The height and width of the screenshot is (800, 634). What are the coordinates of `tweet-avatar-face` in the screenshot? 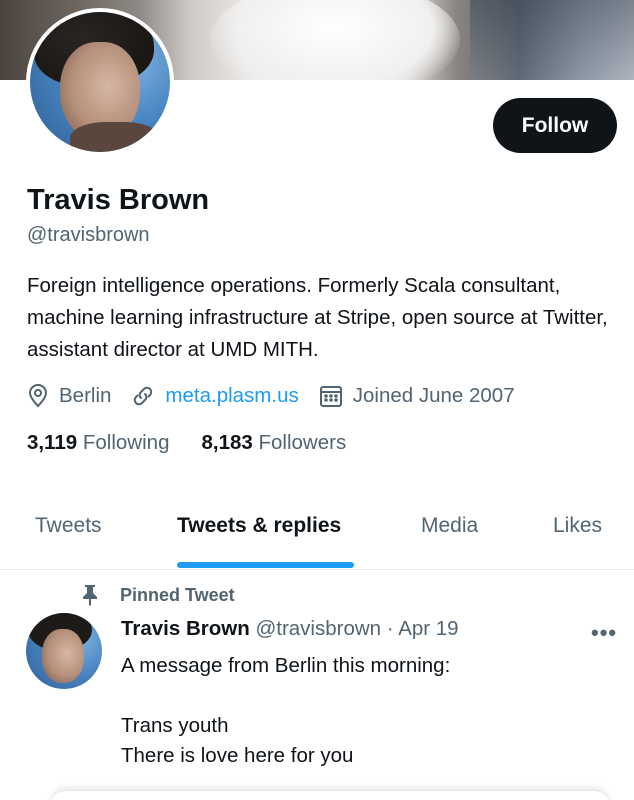 It's located at (63, 656).